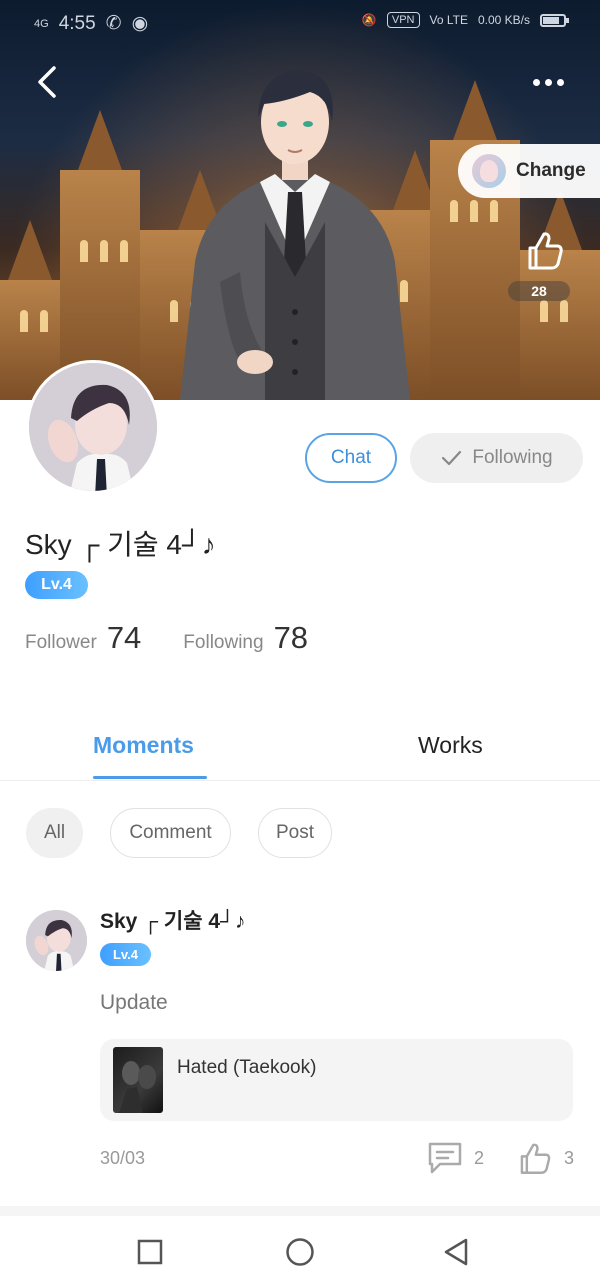  Describe the element at coordinates (137, 1087) in the screenshot. I see `work-cover-image` at that location.